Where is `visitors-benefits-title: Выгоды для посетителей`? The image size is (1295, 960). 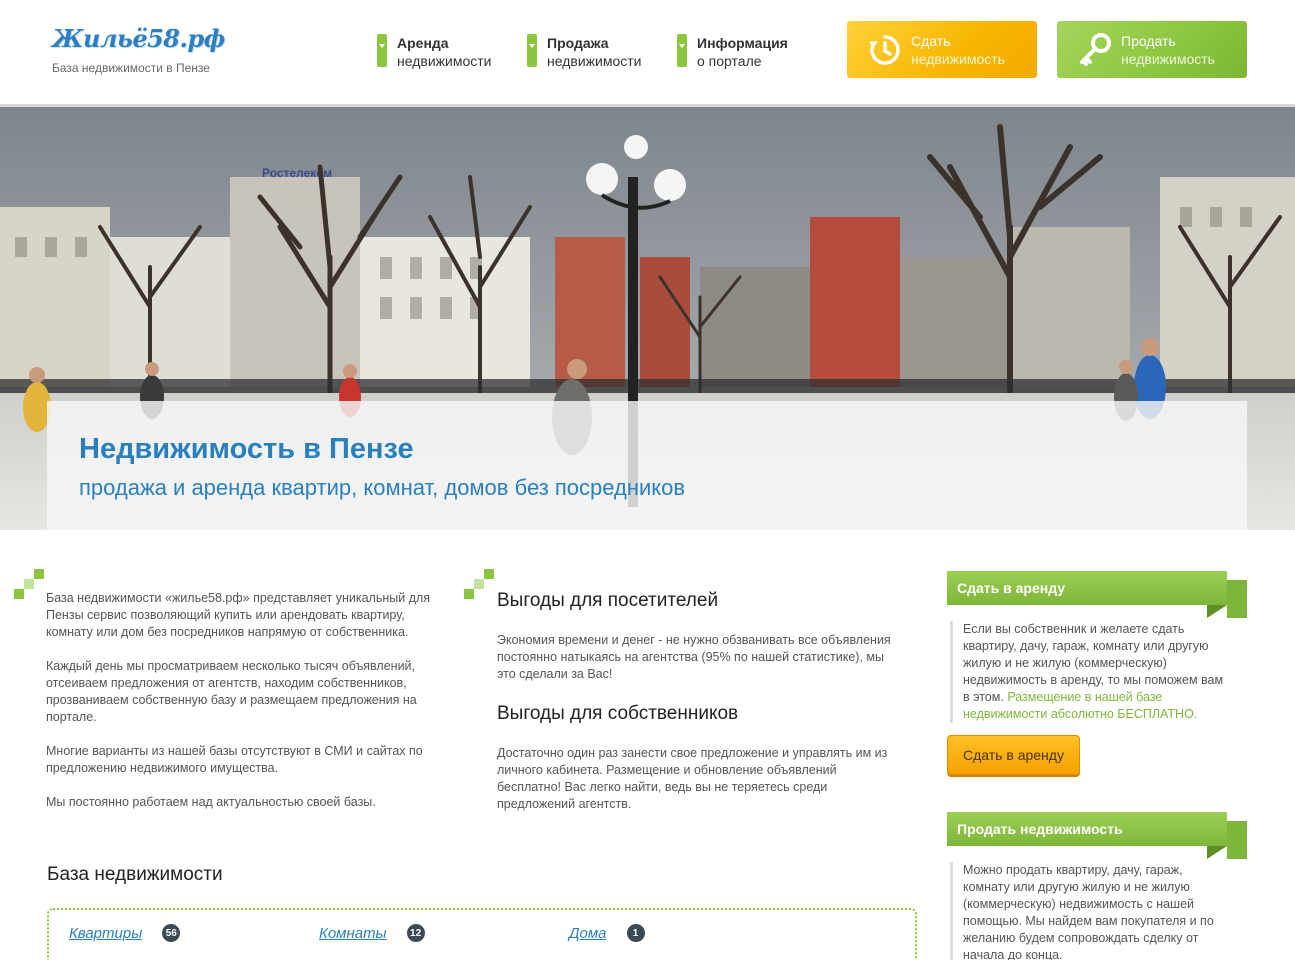
visitors-benefits-title: Выгоды для посетителей is located at coordinates (608, 600).